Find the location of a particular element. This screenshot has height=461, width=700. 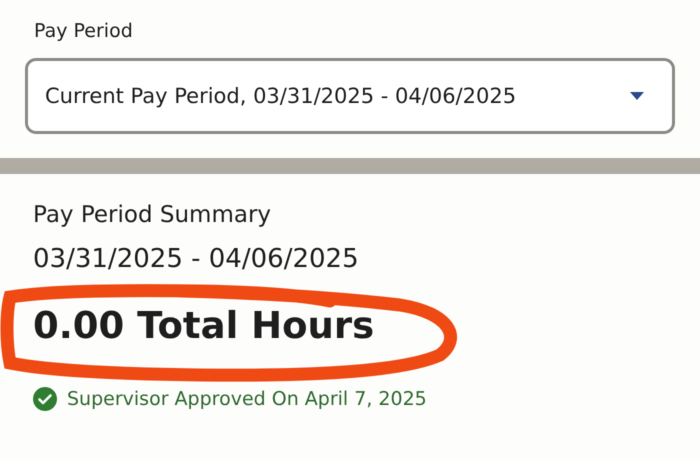

caret-icon is located at coordinates (637, 96).